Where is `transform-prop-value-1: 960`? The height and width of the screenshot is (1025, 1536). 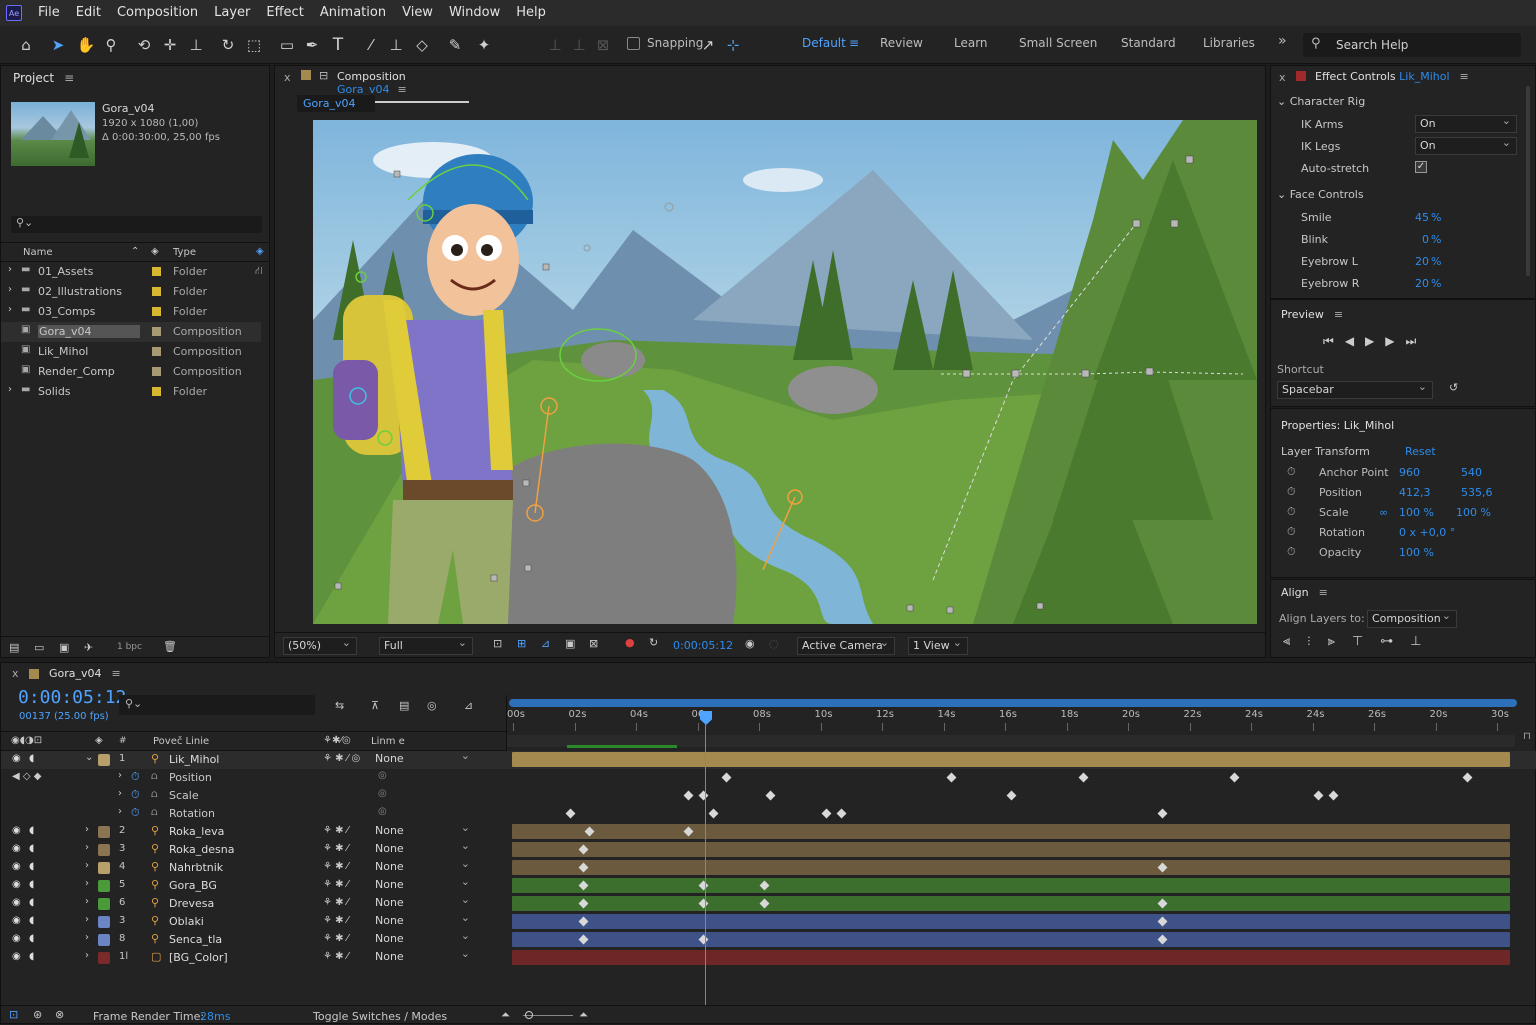
transform-prop-value-1: 960 is located at coordinates (1409, 472).